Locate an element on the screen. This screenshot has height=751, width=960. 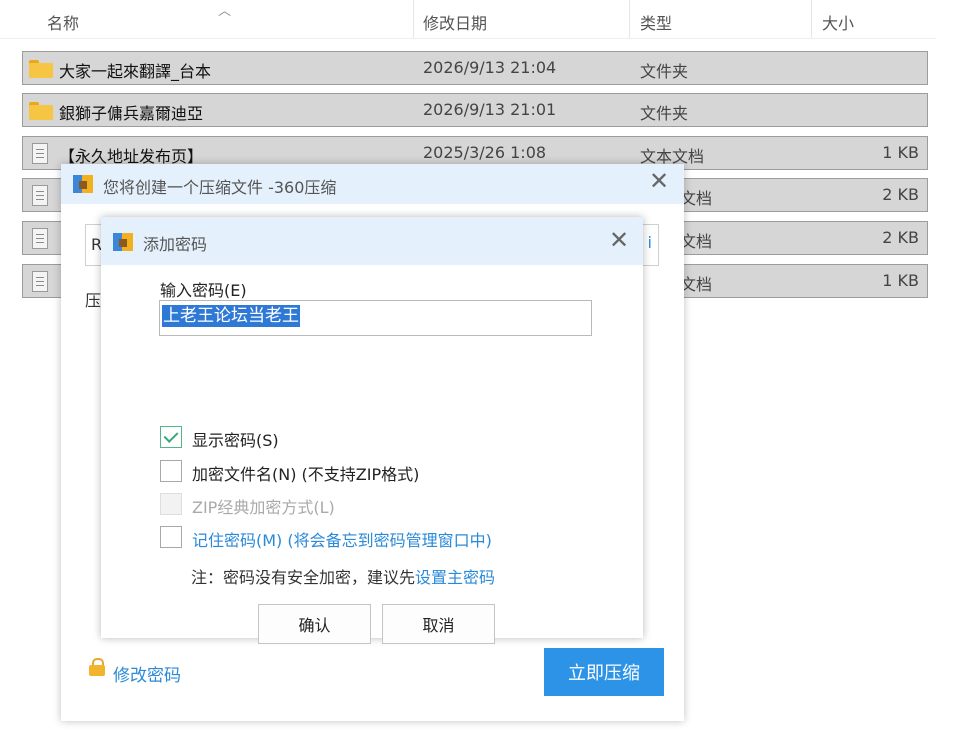
file-list-header: ︿ 名称 修改日期 类型 大小 is located at coordinates (468, 19).